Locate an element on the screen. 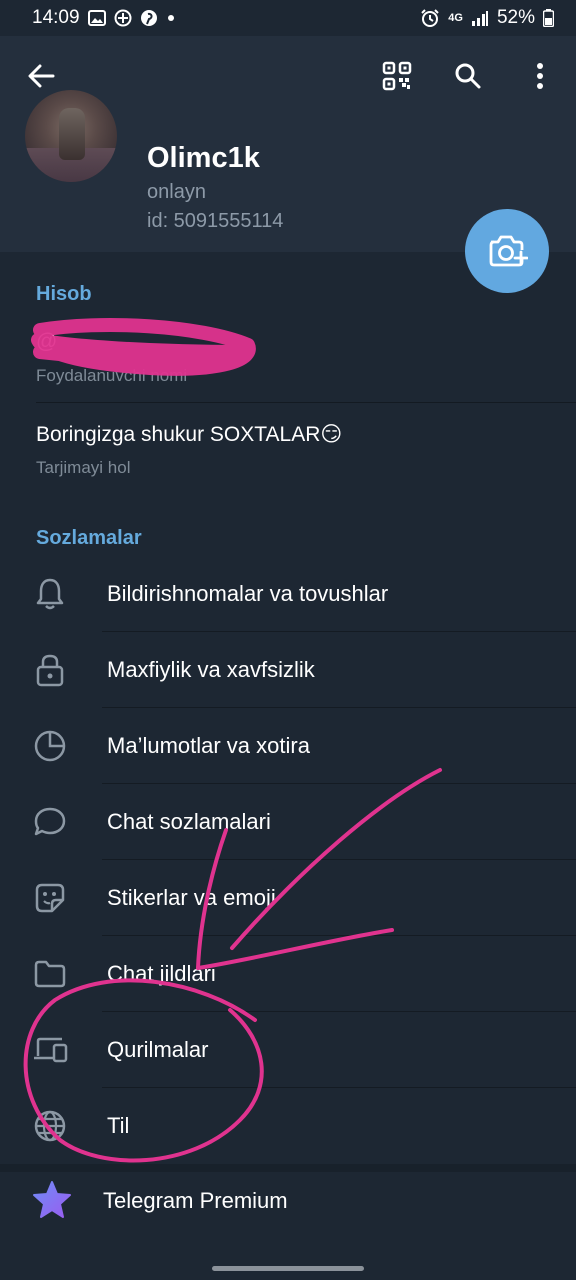 The width and height of the screenshot is (576, 1280). profile-name: Olimc1k is located at coordinates (203, 158).